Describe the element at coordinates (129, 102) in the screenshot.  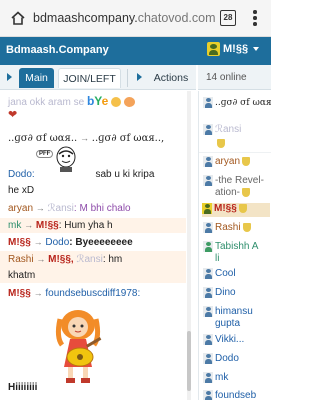
I see `cat-emoji-icon` at that location.